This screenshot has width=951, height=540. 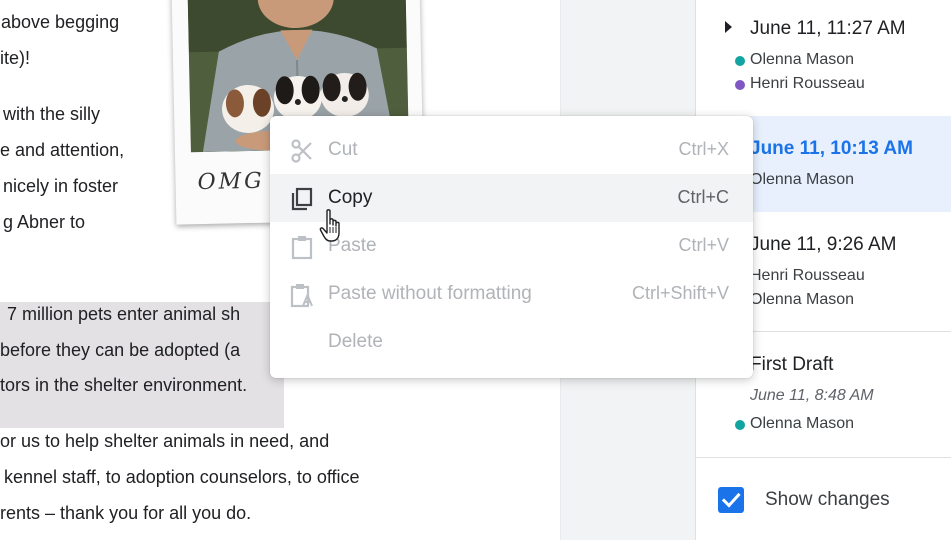 I want to click on hand-pointer-cursor-icon, so click(x=329, y=225).